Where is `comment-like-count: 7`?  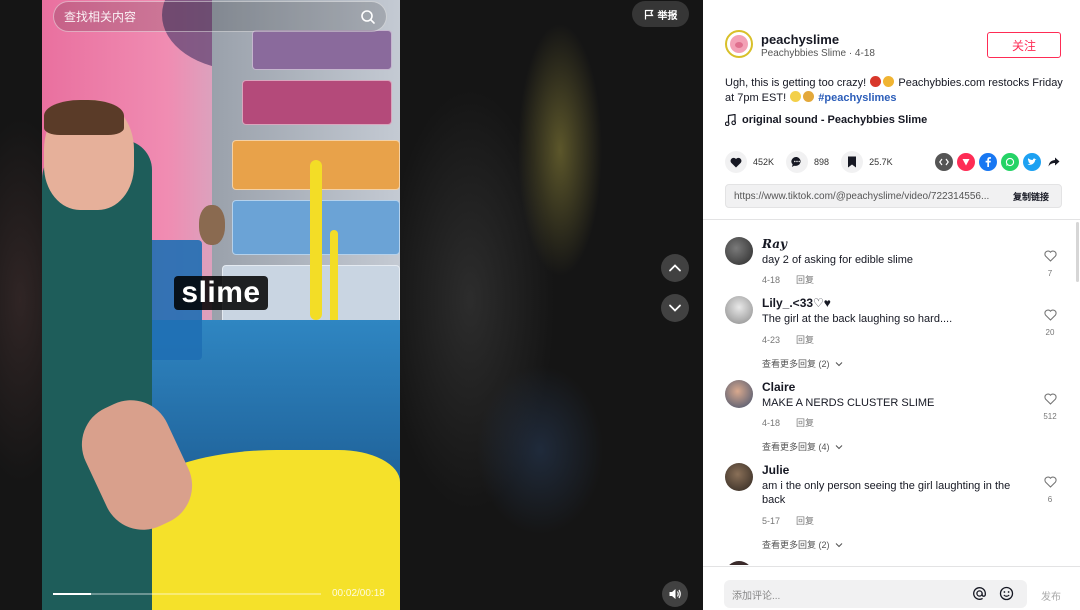 comment-like-count: 7 is located at coordinates (1050, 273).